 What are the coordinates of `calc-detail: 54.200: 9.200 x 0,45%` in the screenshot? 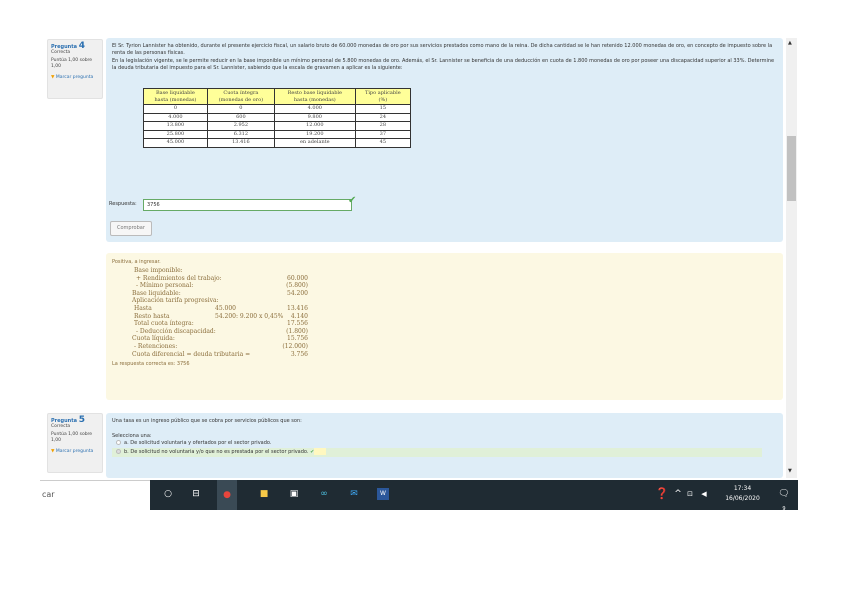 It's located at (249, 316).